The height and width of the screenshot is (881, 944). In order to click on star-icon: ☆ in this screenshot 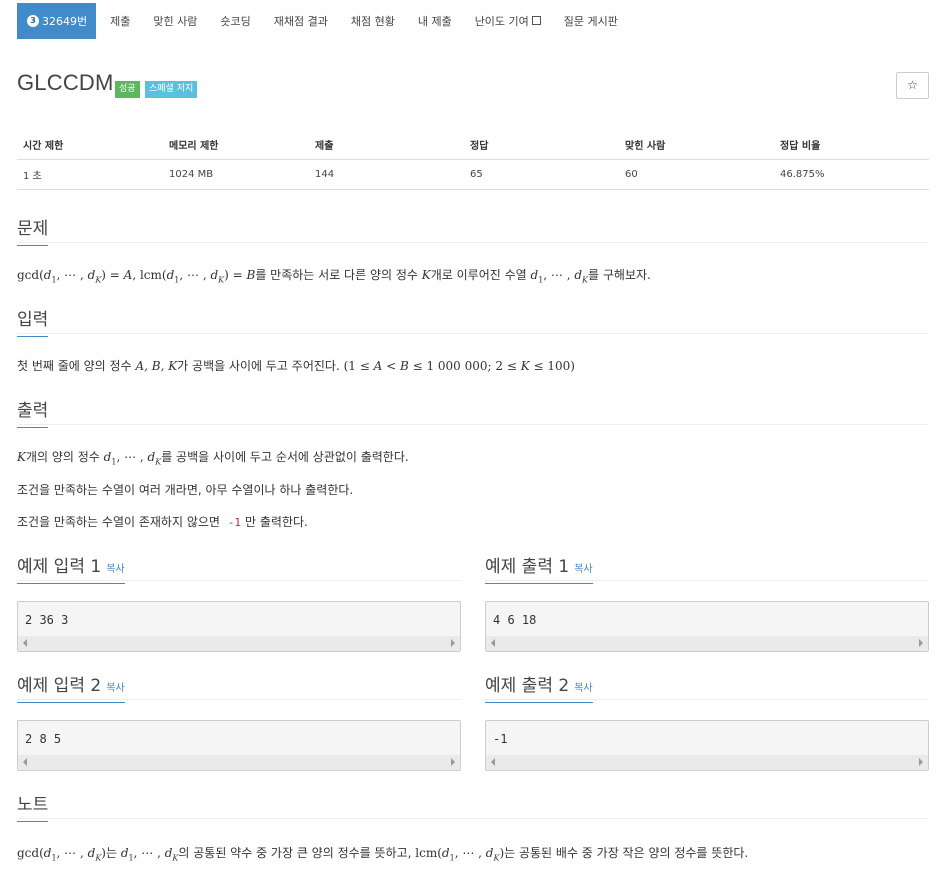, I will do `click(912, 85)`.